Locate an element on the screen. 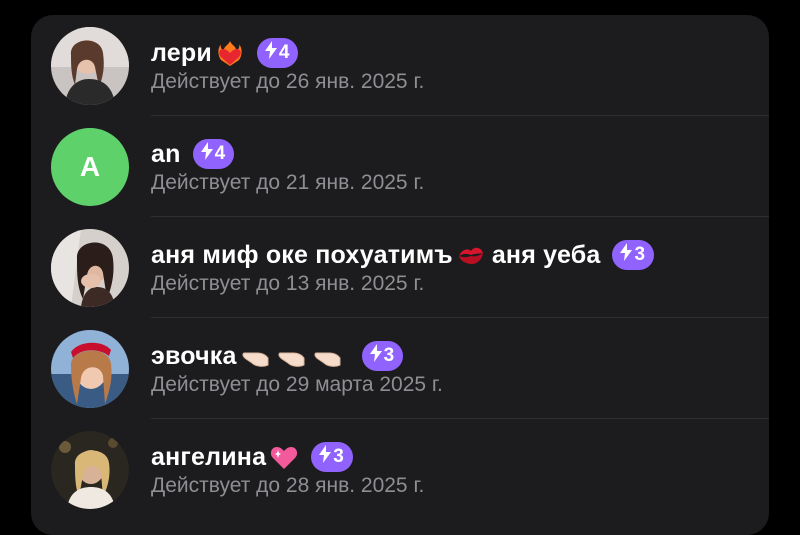 This screenshot has width=800, height=535. row-title: an 4 is located at coordinates (193, 154).